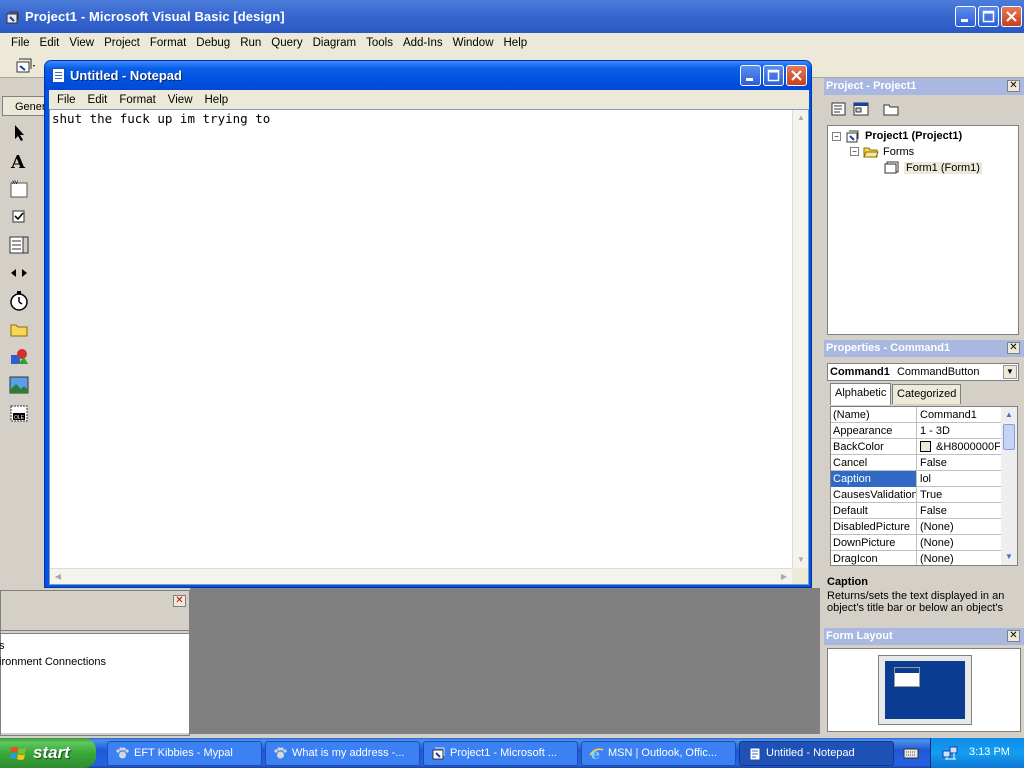  What do you see at coordinates (816, 753) in the screenshot?
I see `taskbar-button-notepad: Untitled - Notepad` at bounding box center [816, 753].